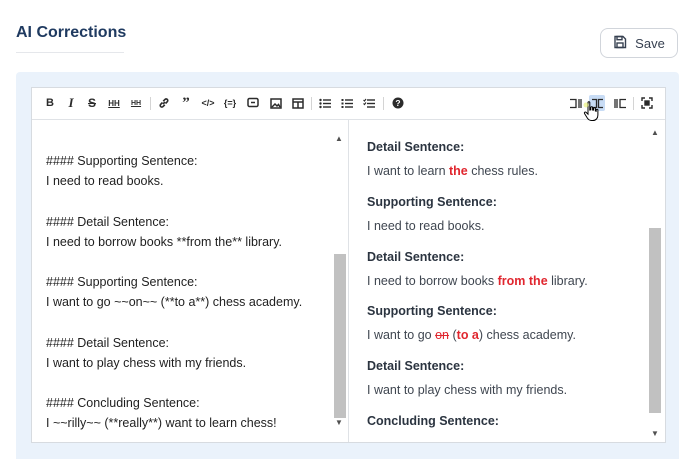 The width and height of the screenshot is (700, 459). Describe the element at coordinates (71, 103) in the screenshot. I see `italic-icon: I` at that location.